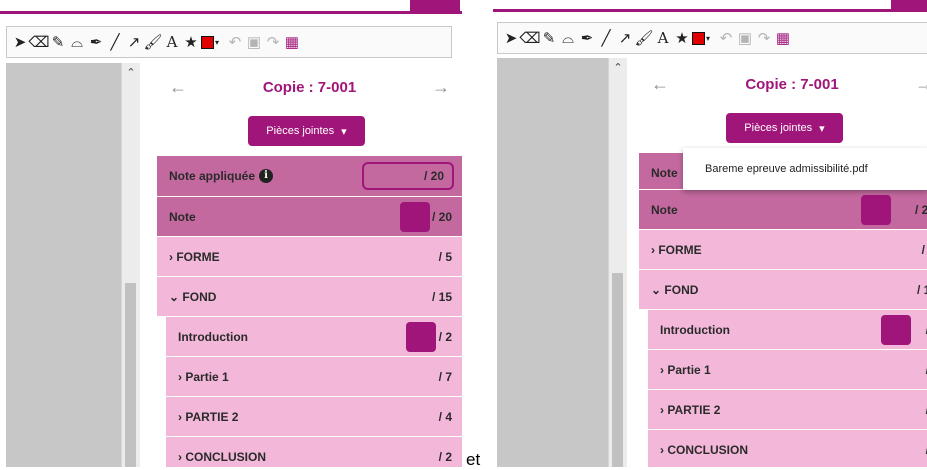  I want to click on annotation-toolbar: ➤ ⌫ ✎ ⌓ ✒ ╱ ↗ 🖌 A ★ ▾ ↶ ▣ ↷ ▦, so click(712, 38).